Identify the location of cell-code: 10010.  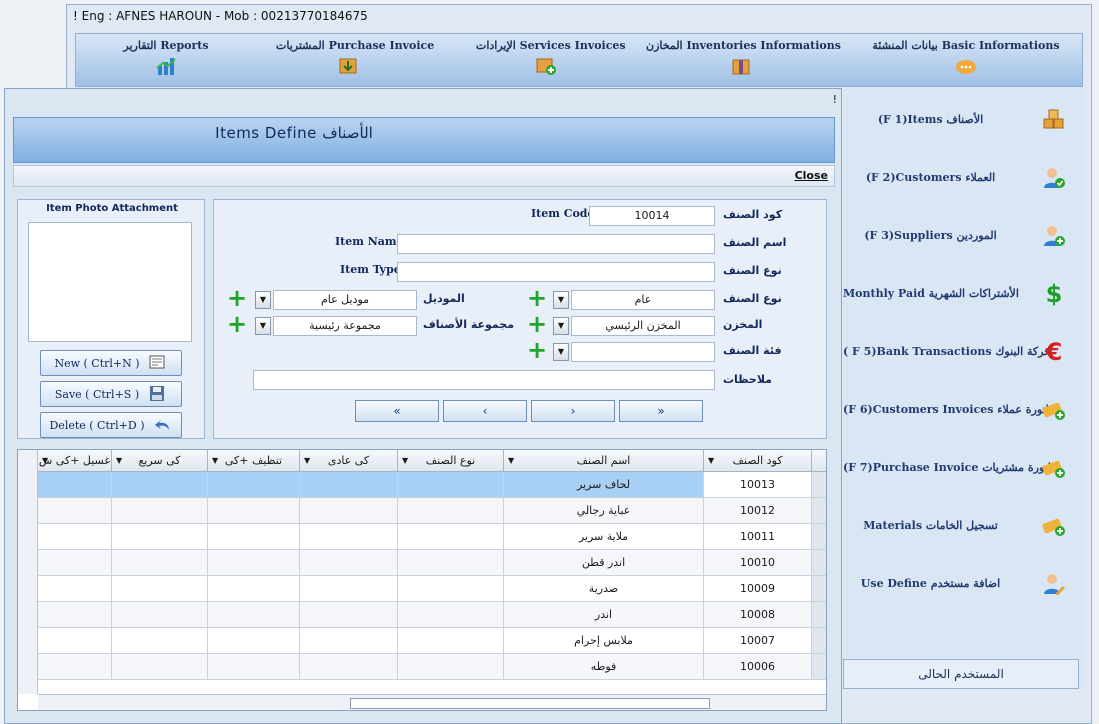
(758, 563).